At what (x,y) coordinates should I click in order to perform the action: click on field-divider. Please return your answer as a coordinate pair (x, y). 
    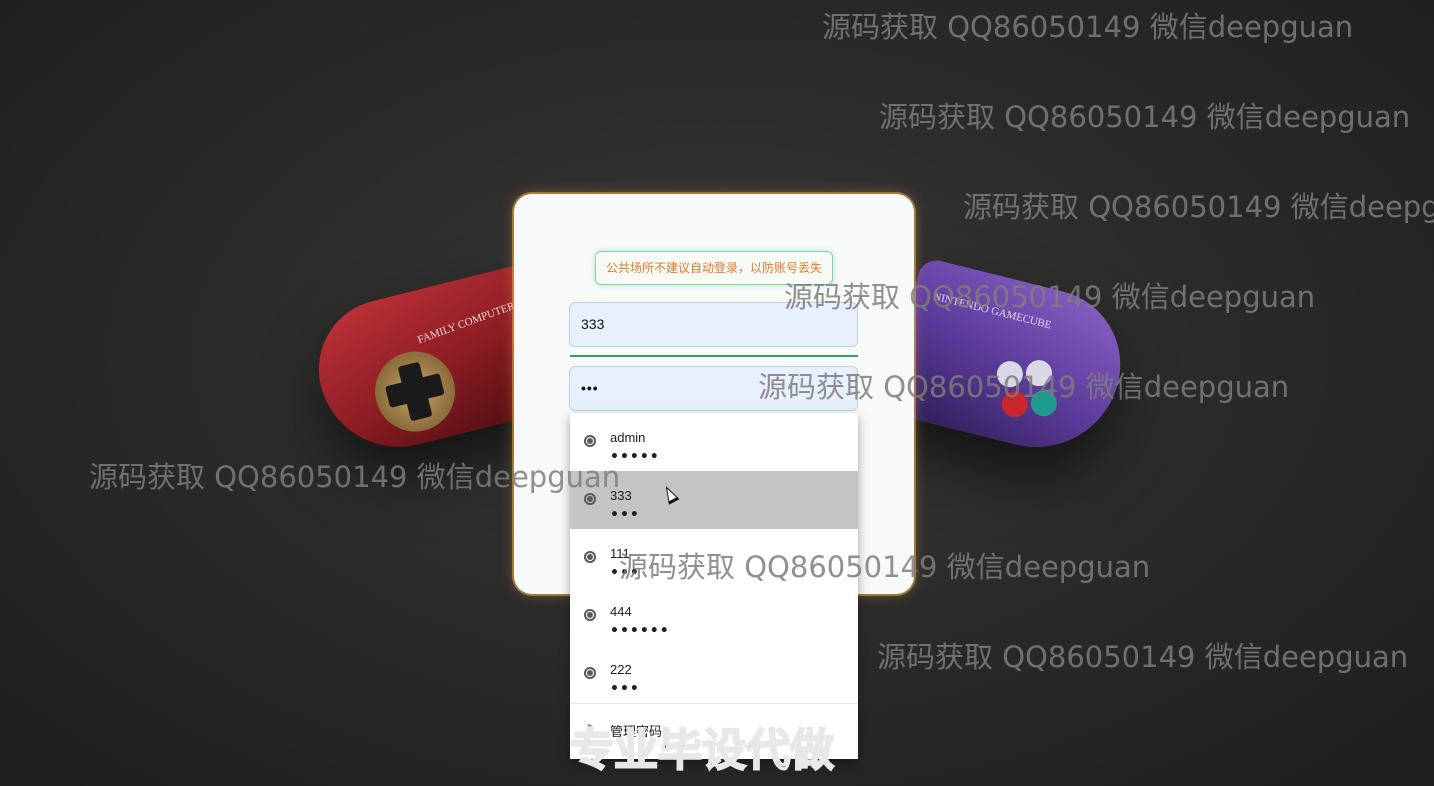
    Looking at the image, I should click on (714, 356).